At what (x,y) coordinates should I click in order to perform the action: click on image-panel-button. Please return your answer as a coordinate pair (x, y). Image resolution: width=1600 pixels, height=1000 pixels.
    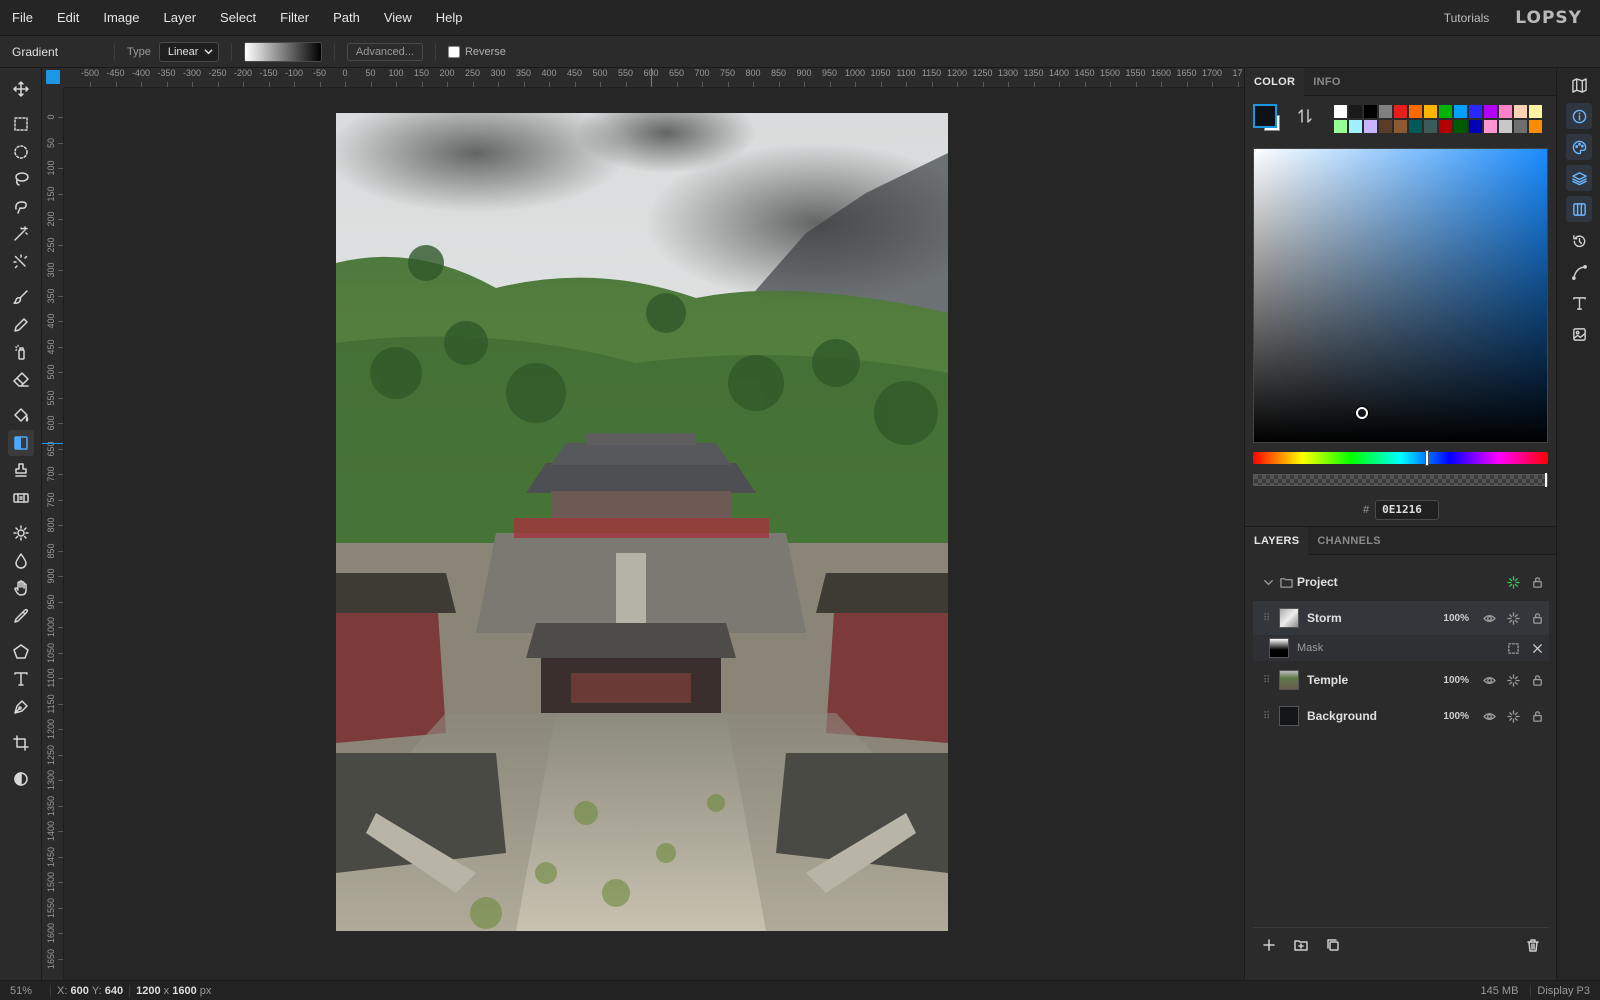
    Looking at the image, I should click on (1579, 334).